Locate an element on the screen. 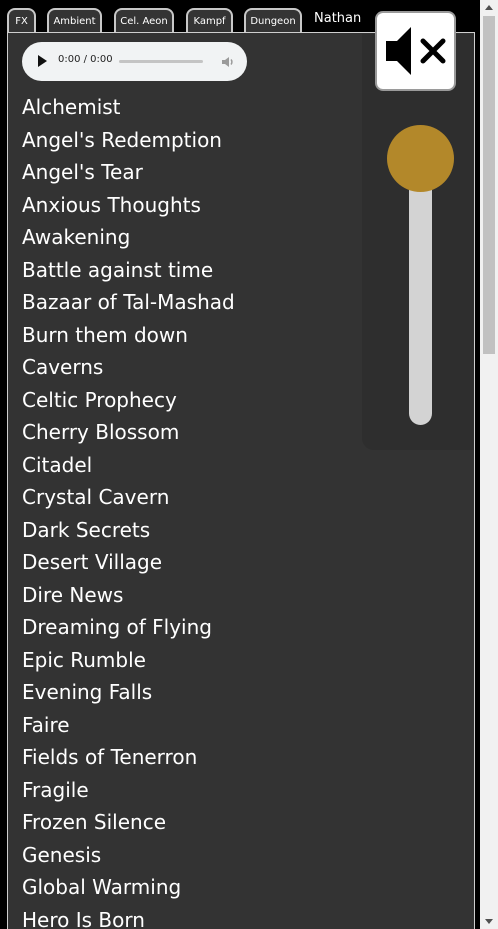 Image resolution: width=498 pixels, height=929 pixels. tab-fx: FX is located at coordinates (21, 21).